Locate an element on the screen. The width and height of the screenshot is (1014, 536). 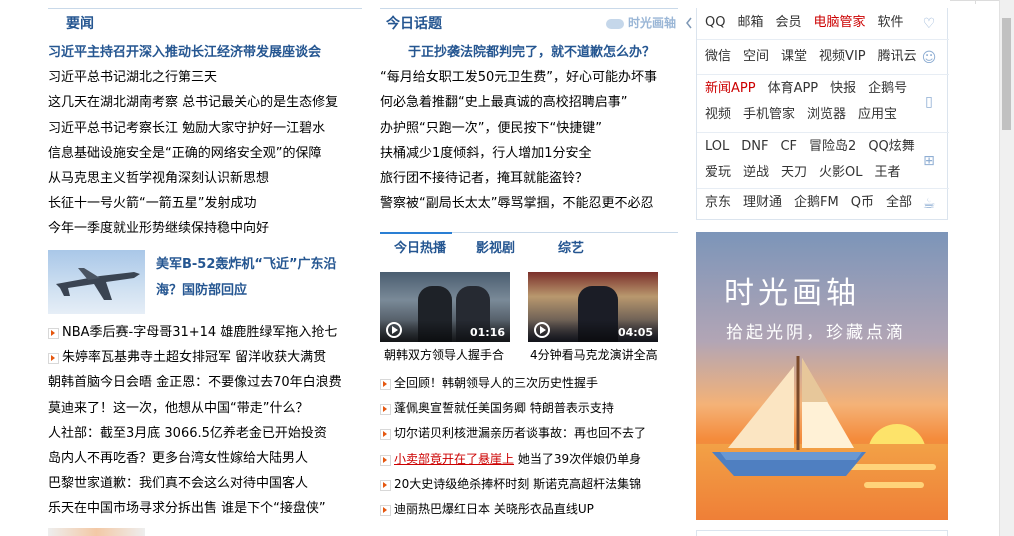
service-link: 电脑管家 is located at coordinates (840, 22).